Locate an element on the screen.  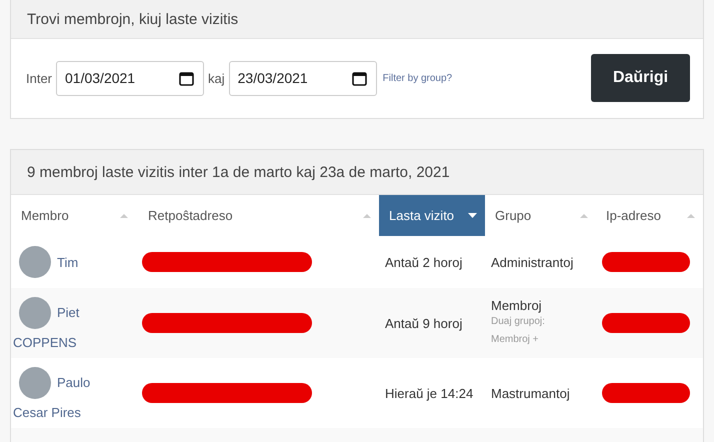
panel-title: Trovi membrojn, kiuj laste vizitis is located at coordinates (132, 19).